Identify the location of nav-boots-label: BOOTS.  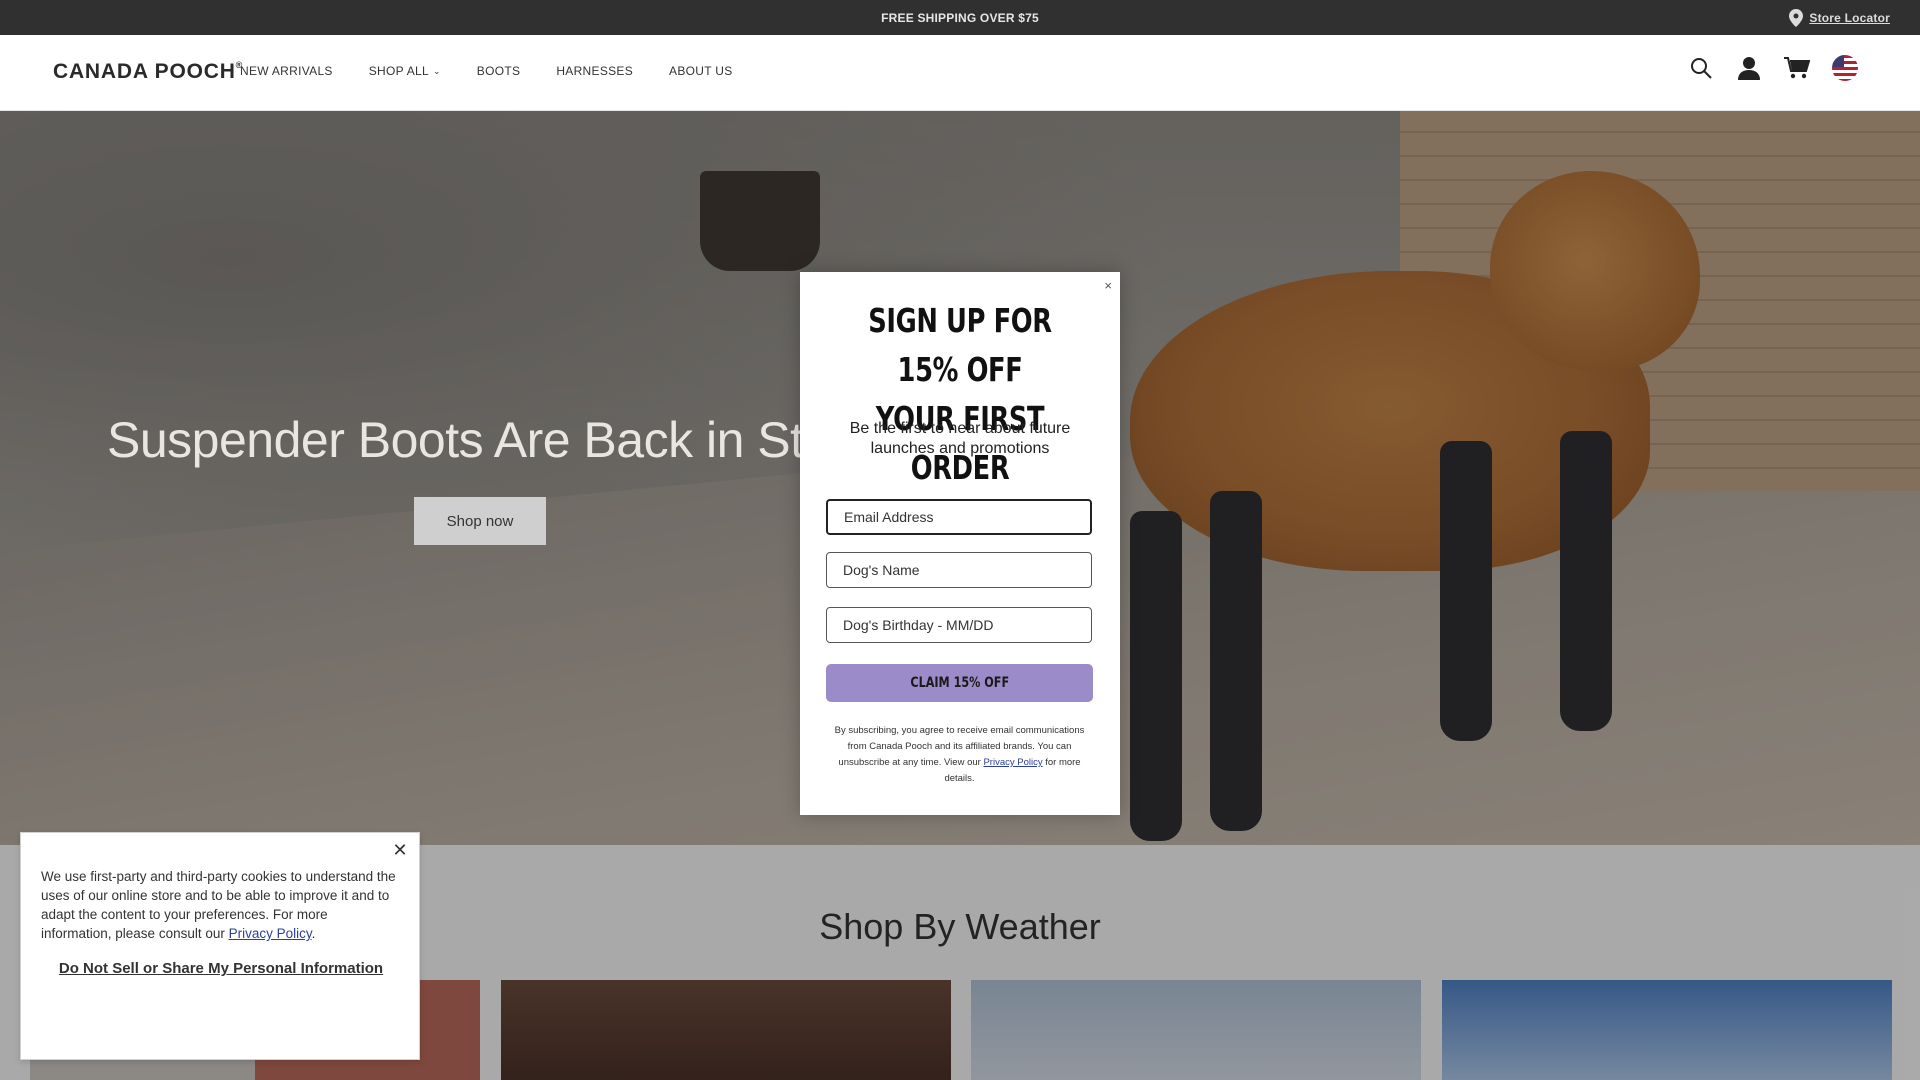
(498, 71).